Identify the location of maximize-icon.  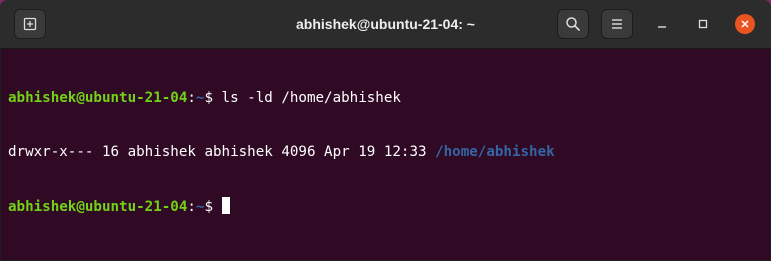
(703, 24).